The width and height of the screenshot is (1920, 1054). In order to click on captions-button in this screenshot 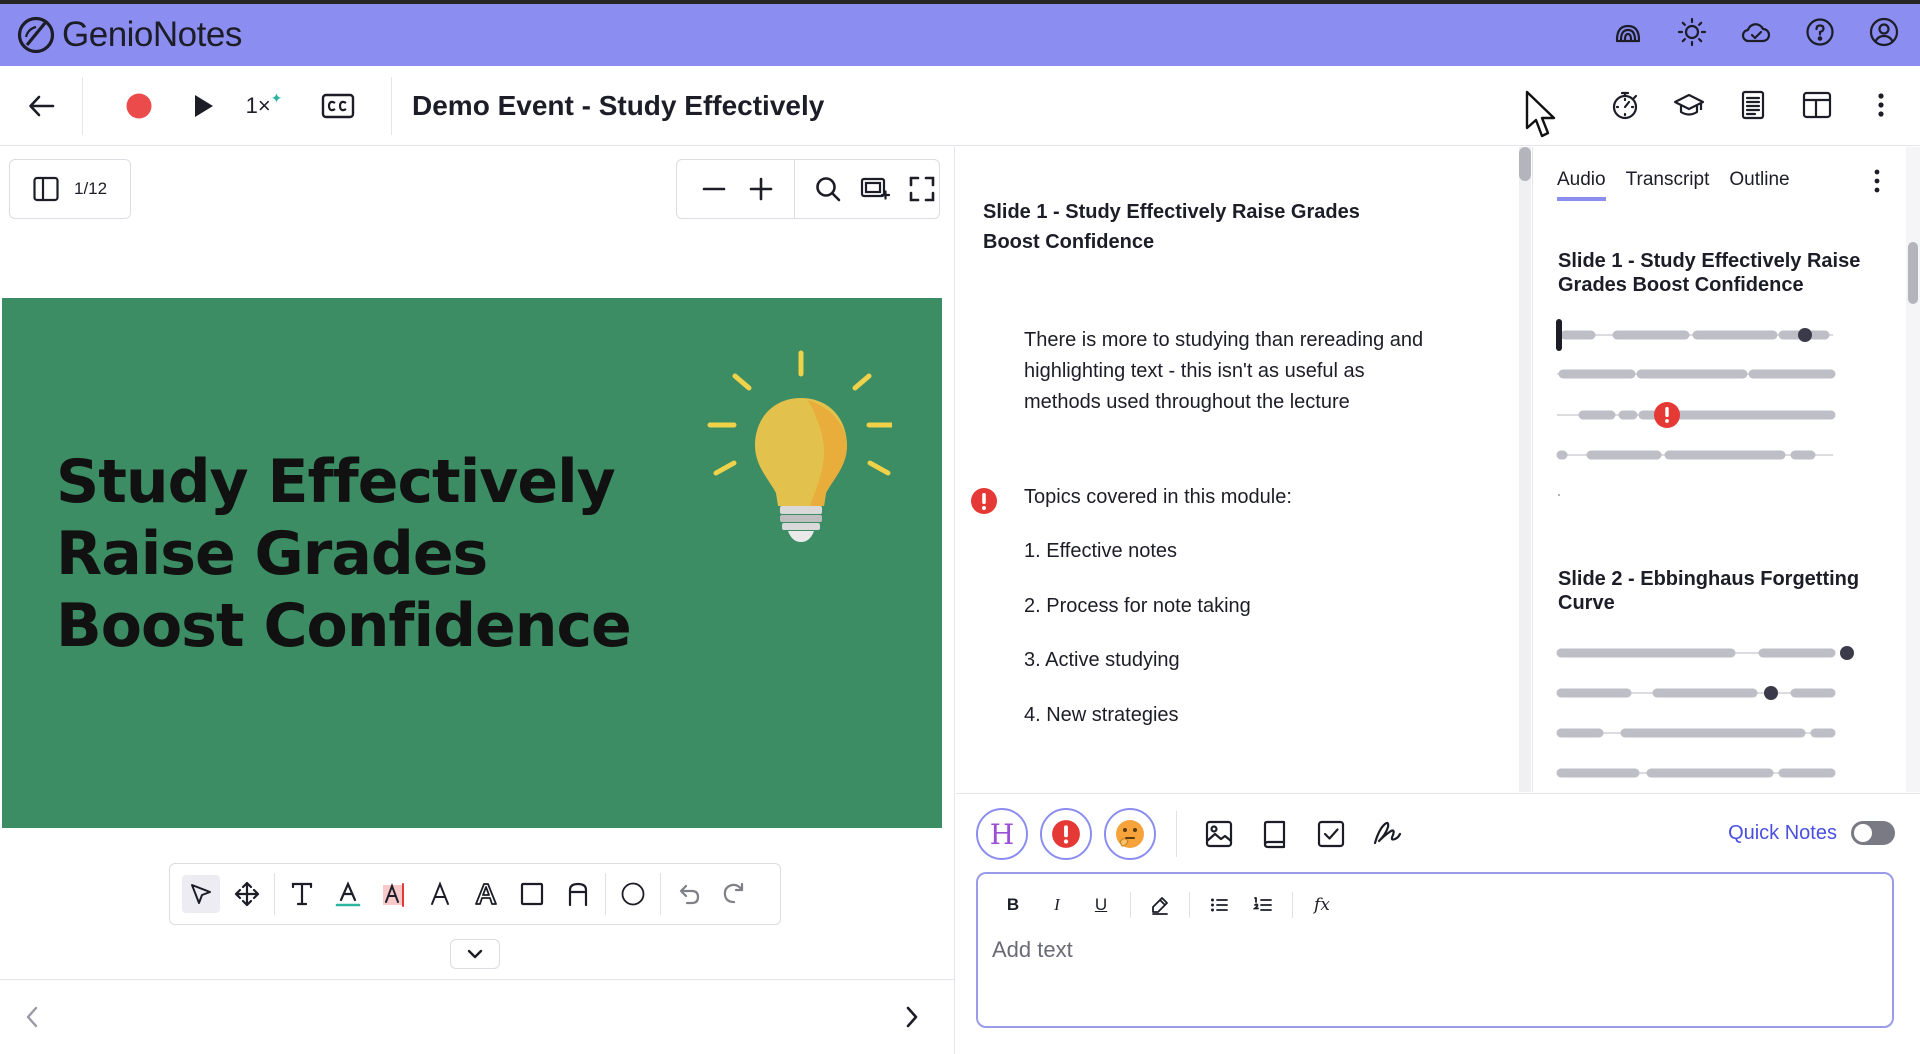, I will do `click(338, 106)`.